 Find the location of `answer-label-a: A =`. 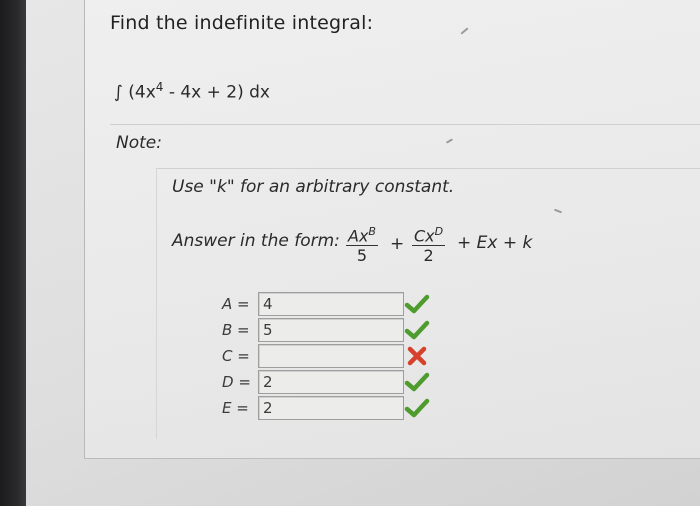

answer-label-a: A = is located at coordinates (236, 304).